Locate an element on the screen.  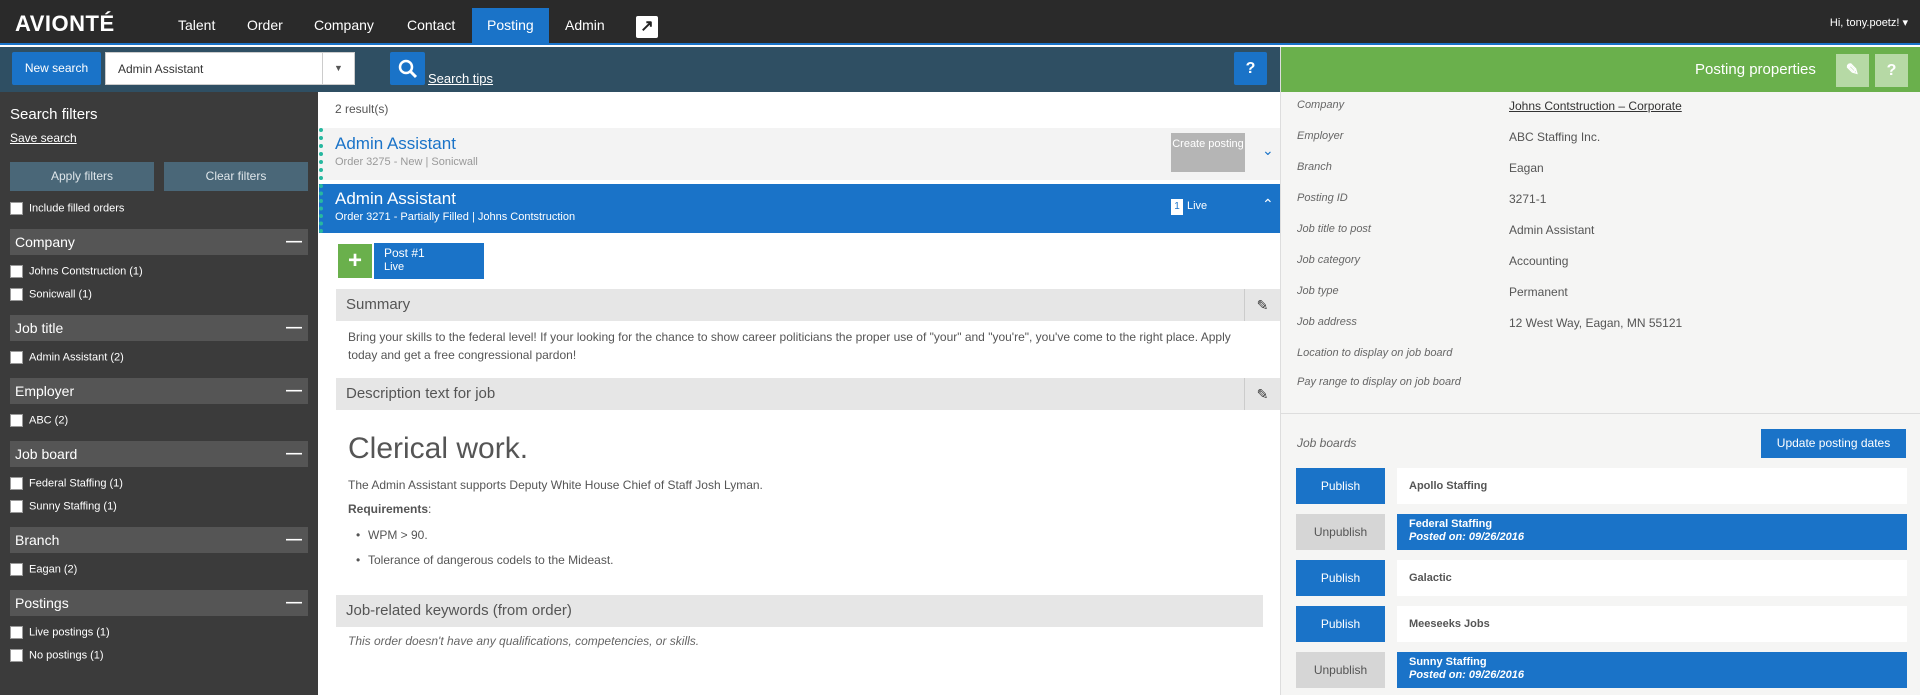
prop-label: Company is located at coordinates (1321, 105).